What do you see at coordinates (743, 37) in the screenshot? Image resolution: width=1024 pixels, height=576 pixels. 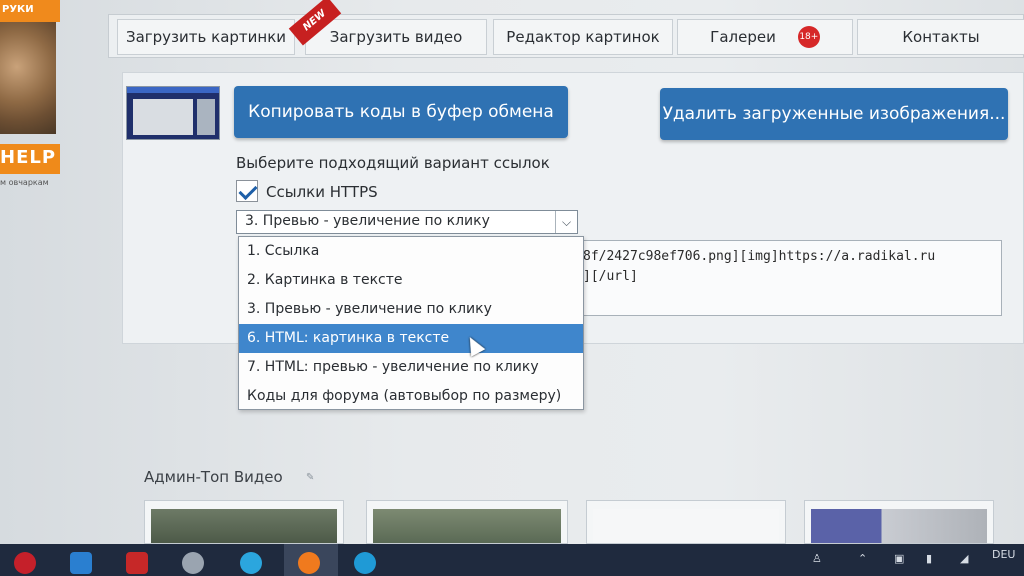 I see `nav-galleries-label: Галереи` at bounding box center [743, 37].